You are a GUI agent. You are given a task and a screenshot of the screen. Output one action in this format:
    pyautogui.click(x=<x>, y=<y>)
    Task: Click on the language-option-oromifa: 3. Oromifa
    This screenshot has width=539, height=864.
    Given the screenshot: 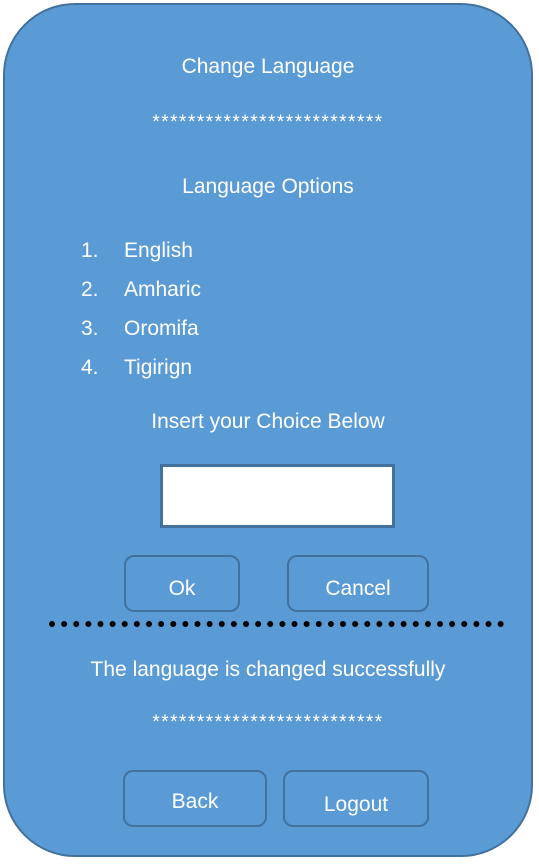 What is the action you would take?
    pyautogui.click(x=141, y=328)
    